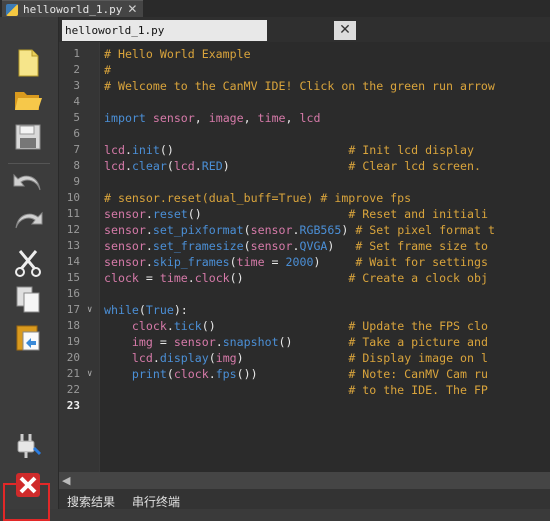  What do you see at coordinates (132, 9) in the screenshot?
I see `file-tab-close-icon: ✕` at bounding box center [132, 9].